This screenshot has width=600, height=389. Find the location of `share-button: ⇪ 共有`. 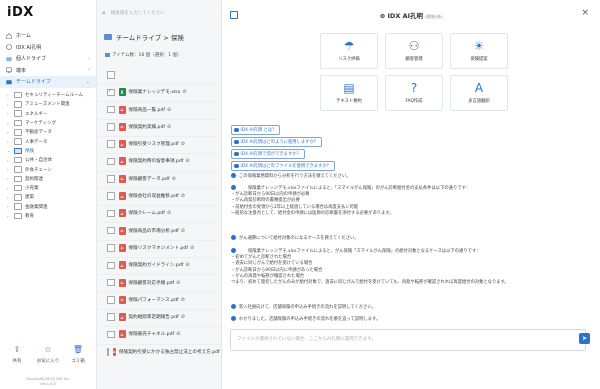

share-button: ⇪ 共有 is located at coordinates (17, 354).